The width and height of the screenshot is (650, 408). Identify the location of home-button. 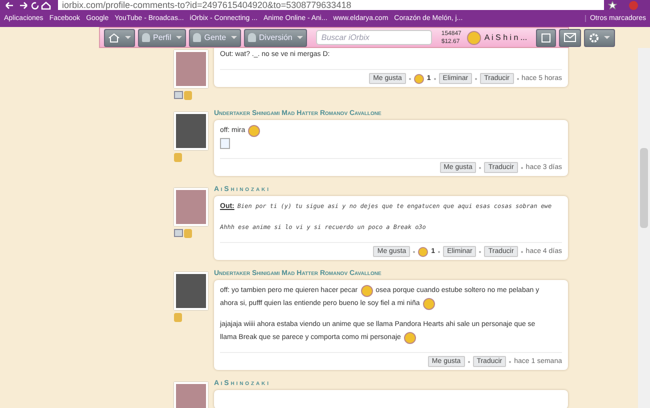
(119, 37).